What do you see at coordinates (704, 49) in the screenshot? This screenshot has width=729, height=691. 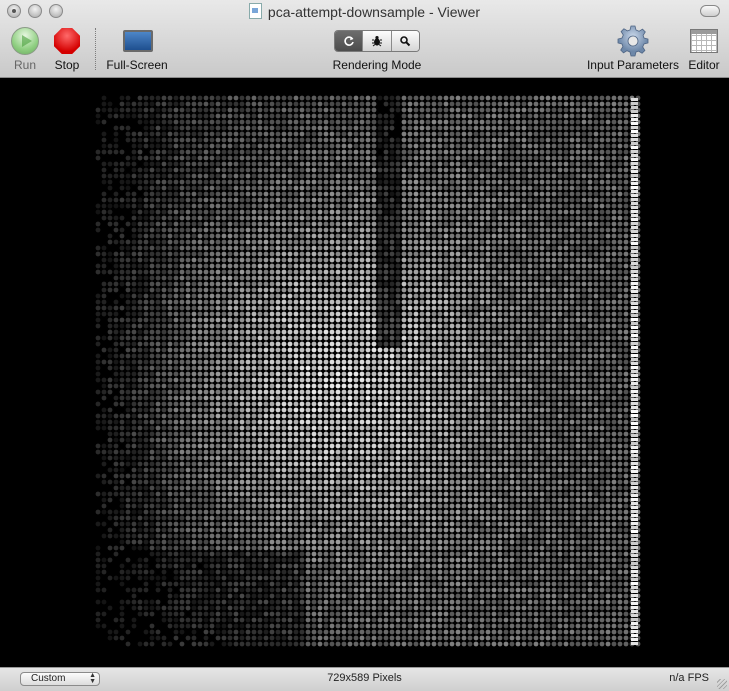 I see `editor-button: Editor` at bounding box center [704, 49].